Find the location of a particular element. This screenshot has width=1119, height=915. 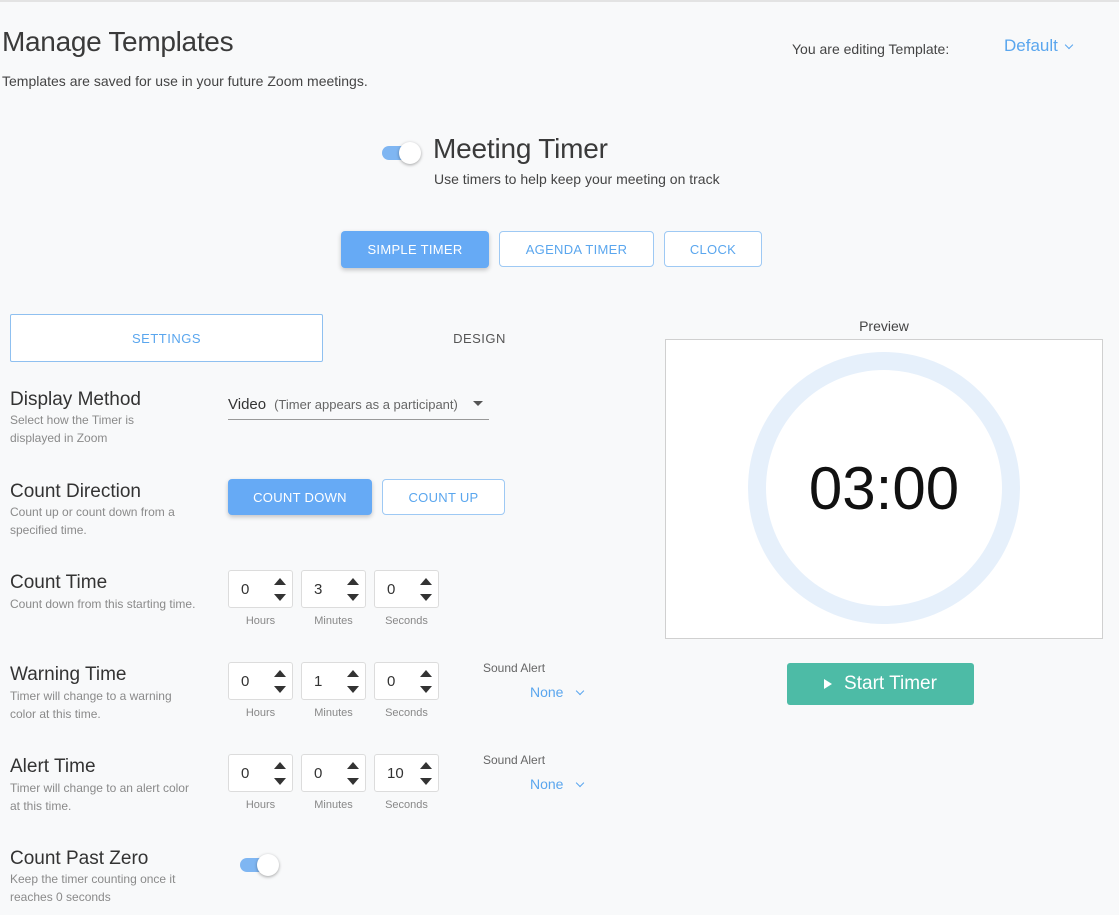

warning-time-title: Warning Time is located at coordinates (68, 674).